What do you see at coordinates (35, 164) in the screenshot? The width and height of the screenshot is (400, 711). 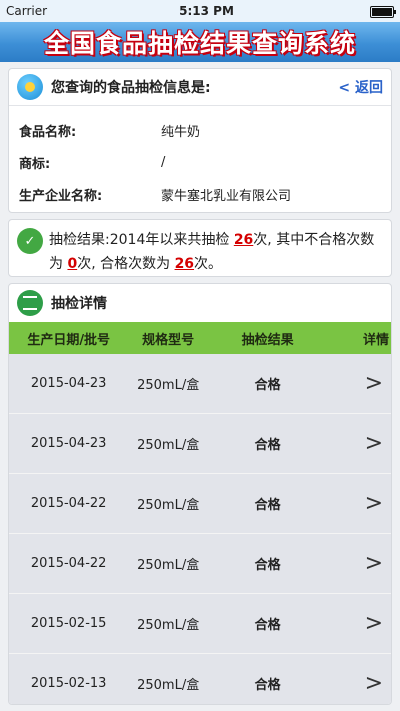 I see `field-label: 商标:` at bounding box center [35, 164].